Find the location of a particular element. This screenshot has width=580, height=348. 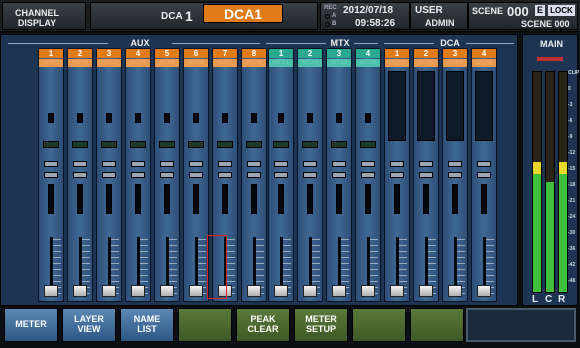

e-badge: E is located at coordinates (540, 10).